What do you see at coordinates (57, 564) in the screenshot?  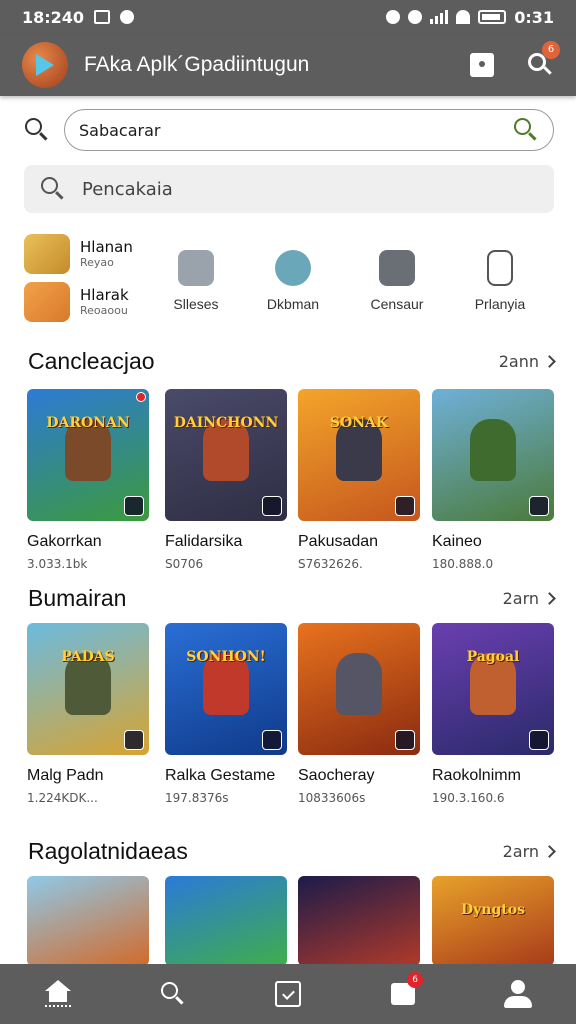 I see `game-downloads: 3.033.1bk` at bounding box center [57, 564].